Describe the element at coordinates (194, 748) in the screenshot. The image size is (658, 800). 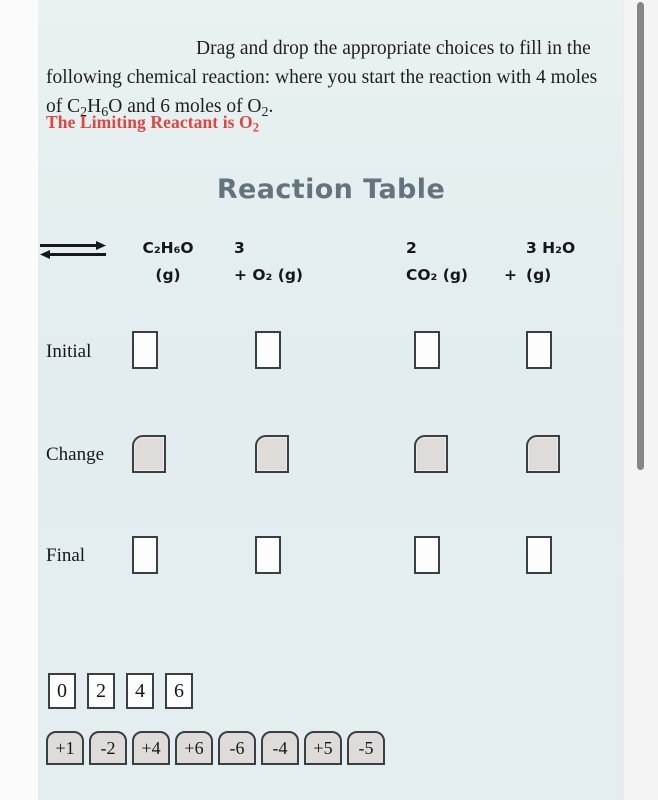
I see `choice-chip-delta-3: +6` at that location.